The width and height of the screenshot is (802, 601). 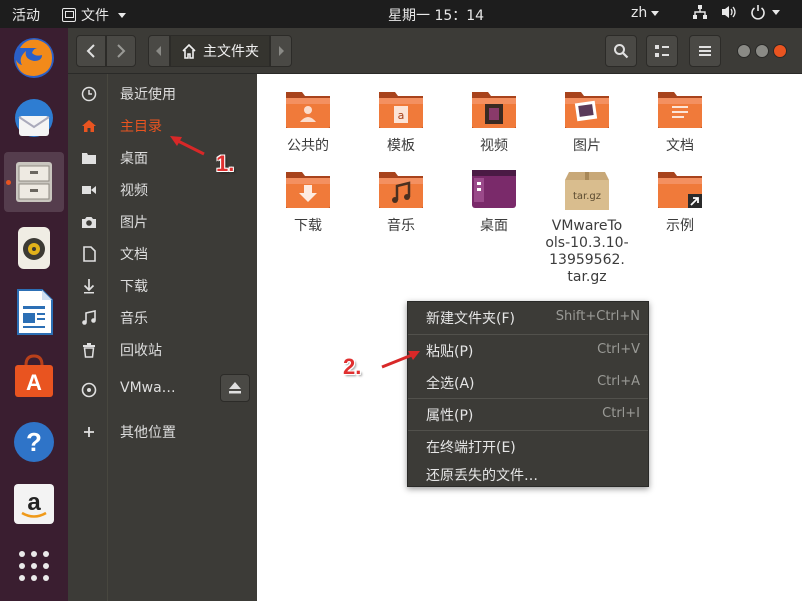 I want to click on writer-icon, so click(x=35, y=312).